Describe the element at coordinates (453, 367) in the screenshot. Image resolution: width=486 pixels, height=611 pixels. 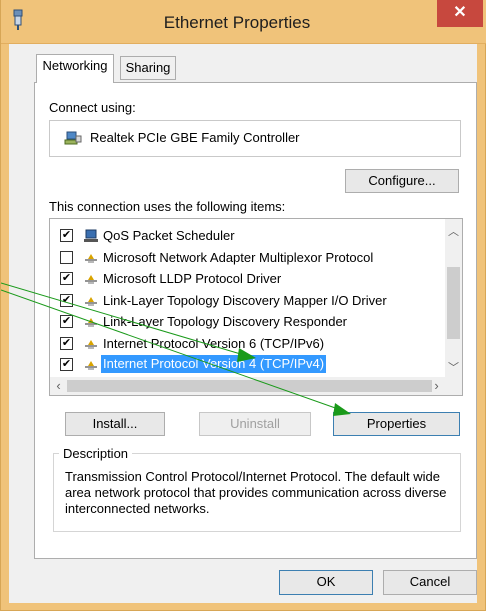
I see `scroll-down-icon: ﹀` at that location.